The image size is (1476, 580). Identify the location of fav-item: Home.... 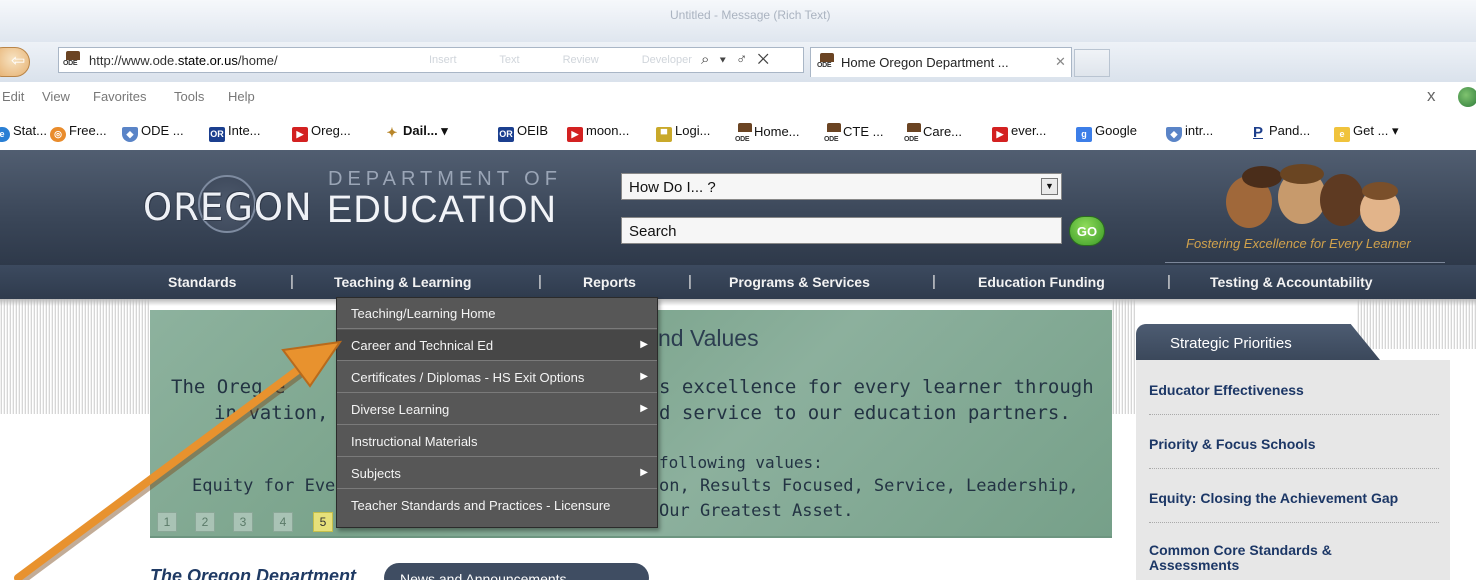
(767, 135).